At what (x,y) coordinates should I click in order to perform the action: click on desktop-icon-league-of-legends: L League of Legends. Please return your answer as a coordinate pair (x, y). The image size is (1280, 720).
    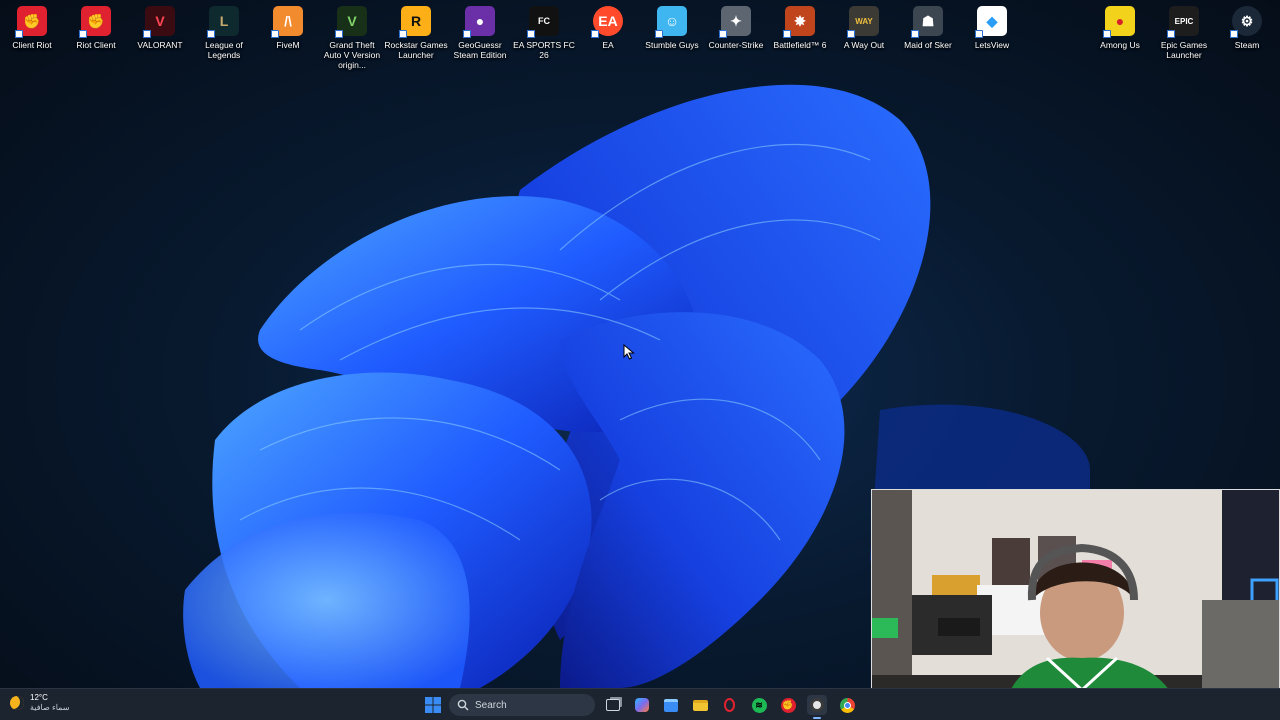
    Looking at the image, I should click on (224, 32).